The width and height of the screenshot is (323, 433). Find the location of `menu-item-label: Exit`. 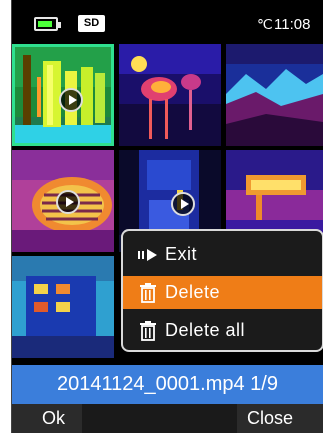

menu-item-label: Exit is located at coordinates (181, 254).